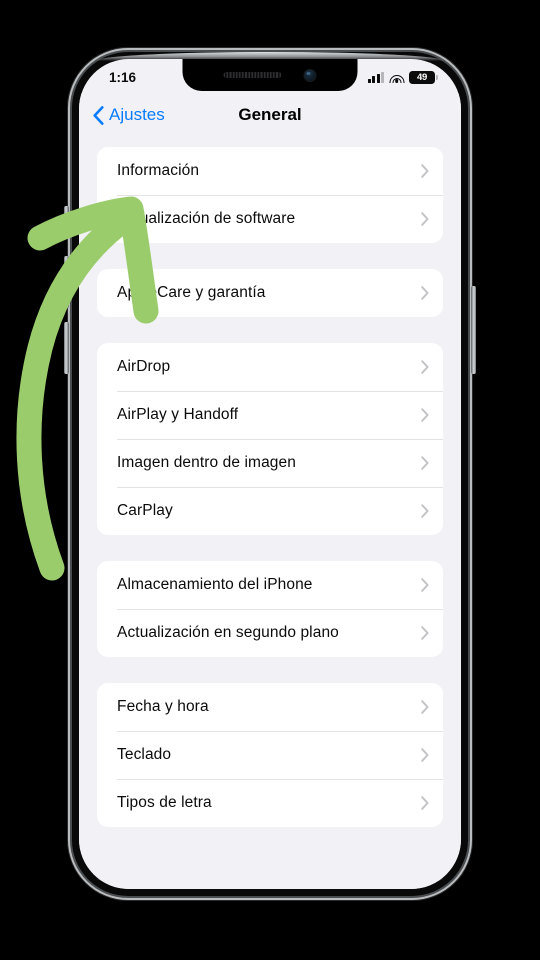 The image size is (540, 960). I want to click on settings-row-label: Teclado, so click(144, 754).